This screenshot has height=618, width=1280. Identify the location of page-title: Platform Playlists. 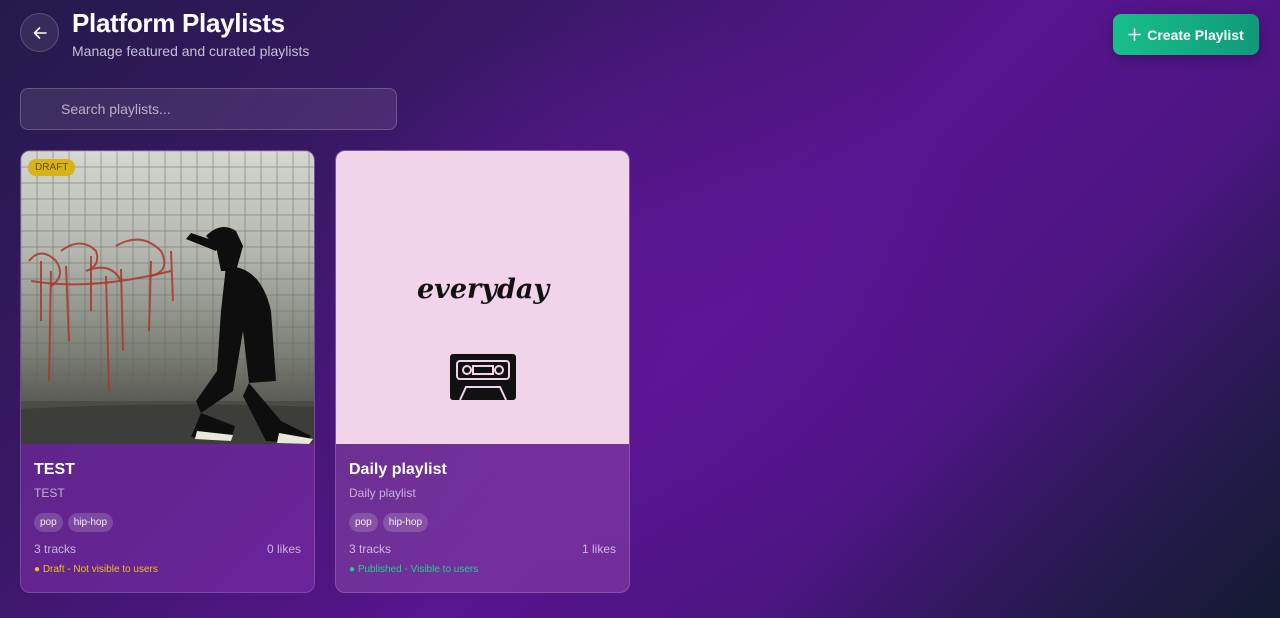
(178, 23).